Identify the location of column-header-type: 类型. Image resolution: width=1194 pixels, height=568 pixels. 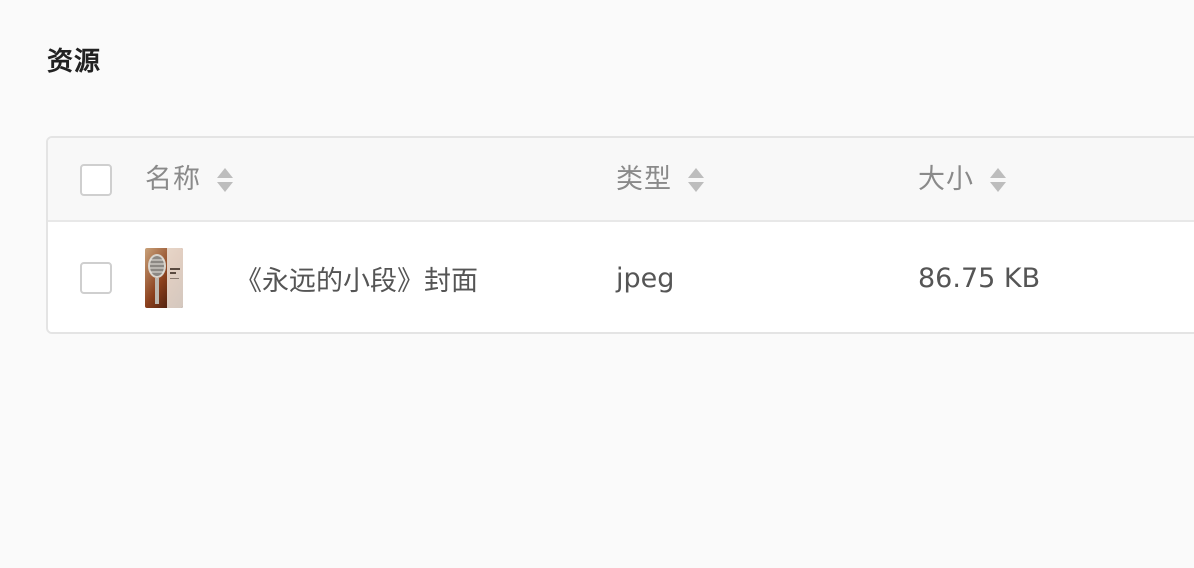
(660, 180).